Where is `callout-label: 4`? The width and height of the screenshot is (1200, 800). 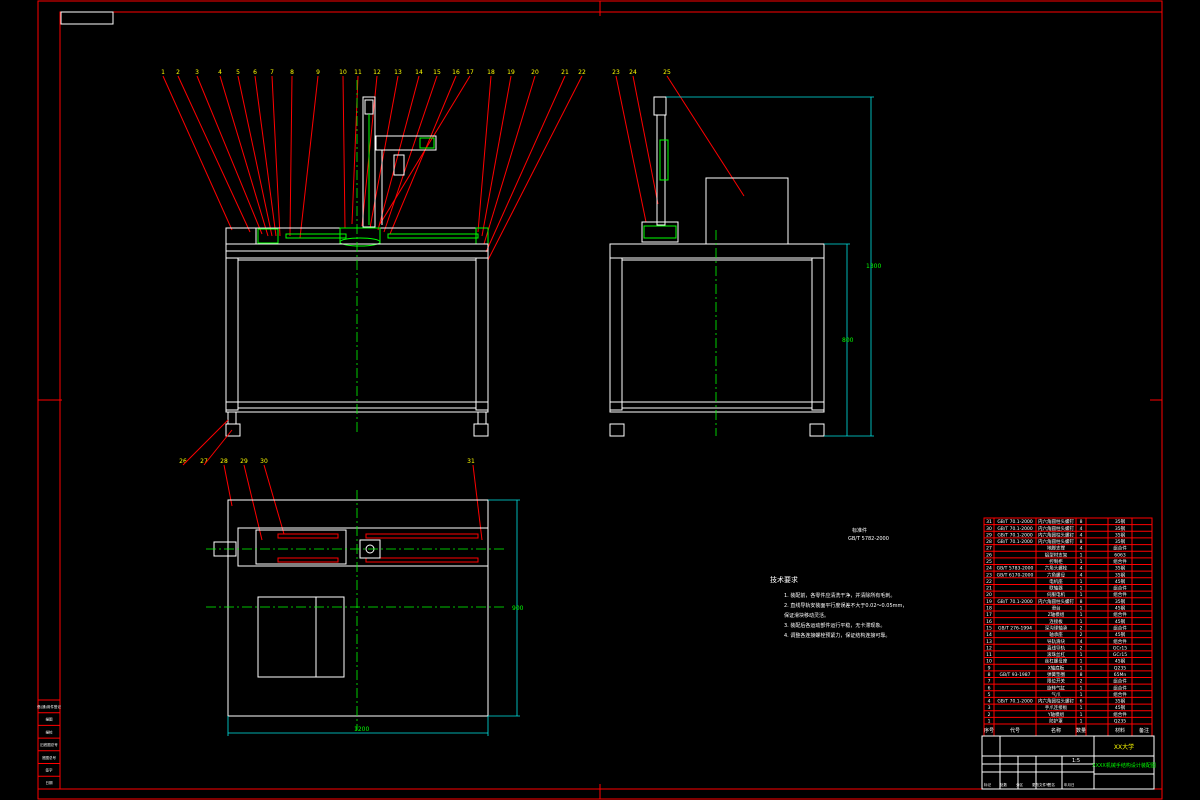 callout-label: 4 is located at coordinates (220, 72).